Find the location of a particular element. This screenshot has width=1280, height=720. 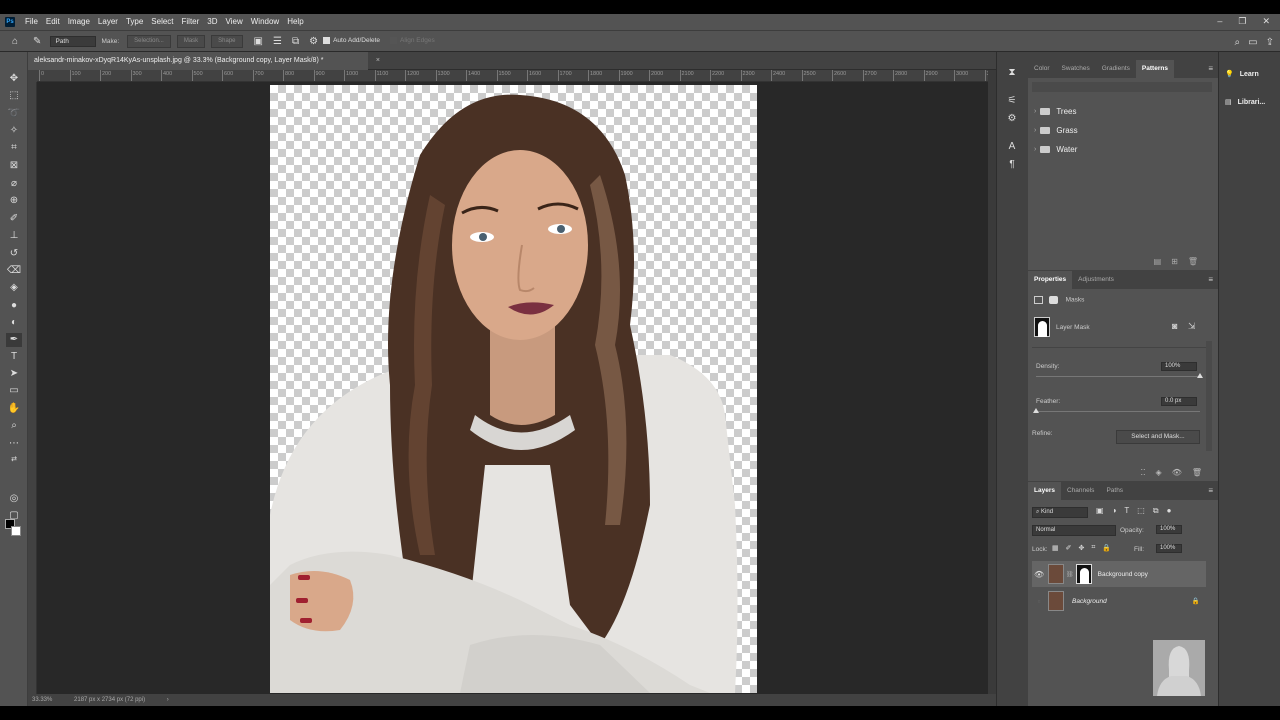

link-icon: ⛓ is located at coordinates (1070, 574).